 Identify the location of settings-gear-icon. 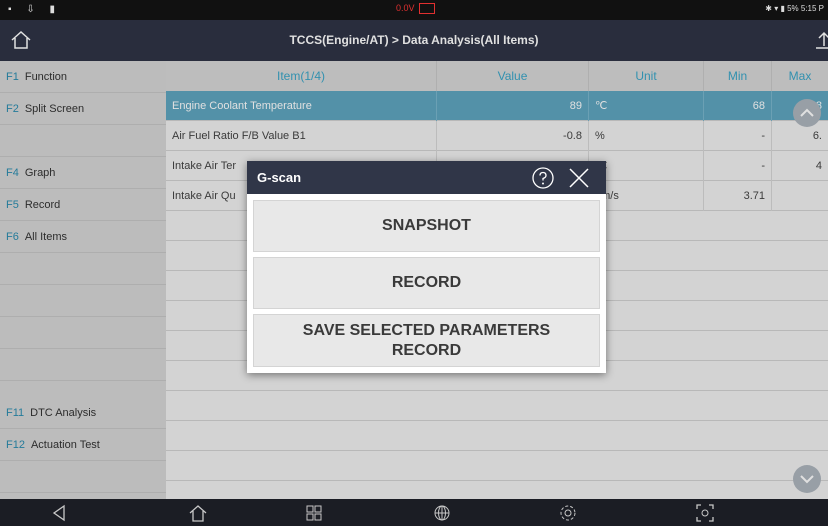
(568, 513).